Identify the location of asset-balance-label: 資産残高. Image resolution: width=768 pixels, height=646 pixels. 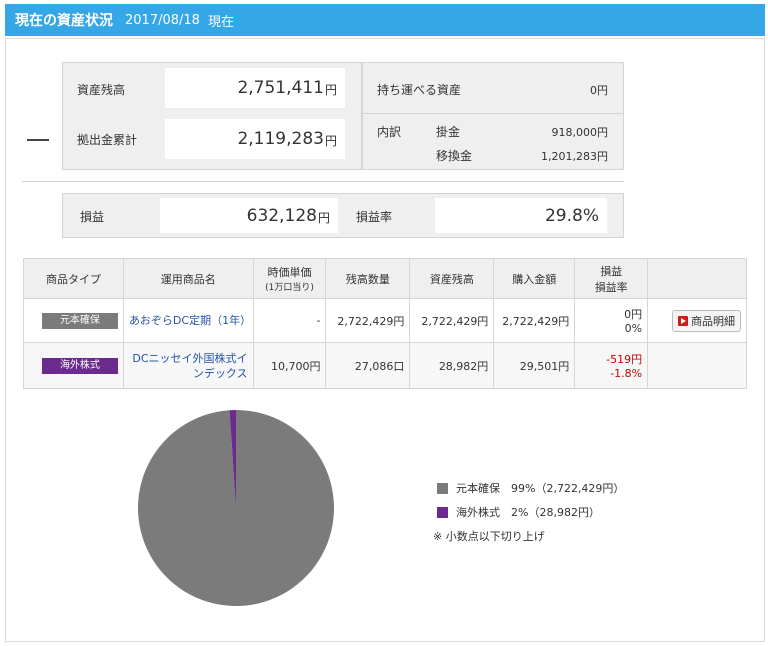
(101, 90).